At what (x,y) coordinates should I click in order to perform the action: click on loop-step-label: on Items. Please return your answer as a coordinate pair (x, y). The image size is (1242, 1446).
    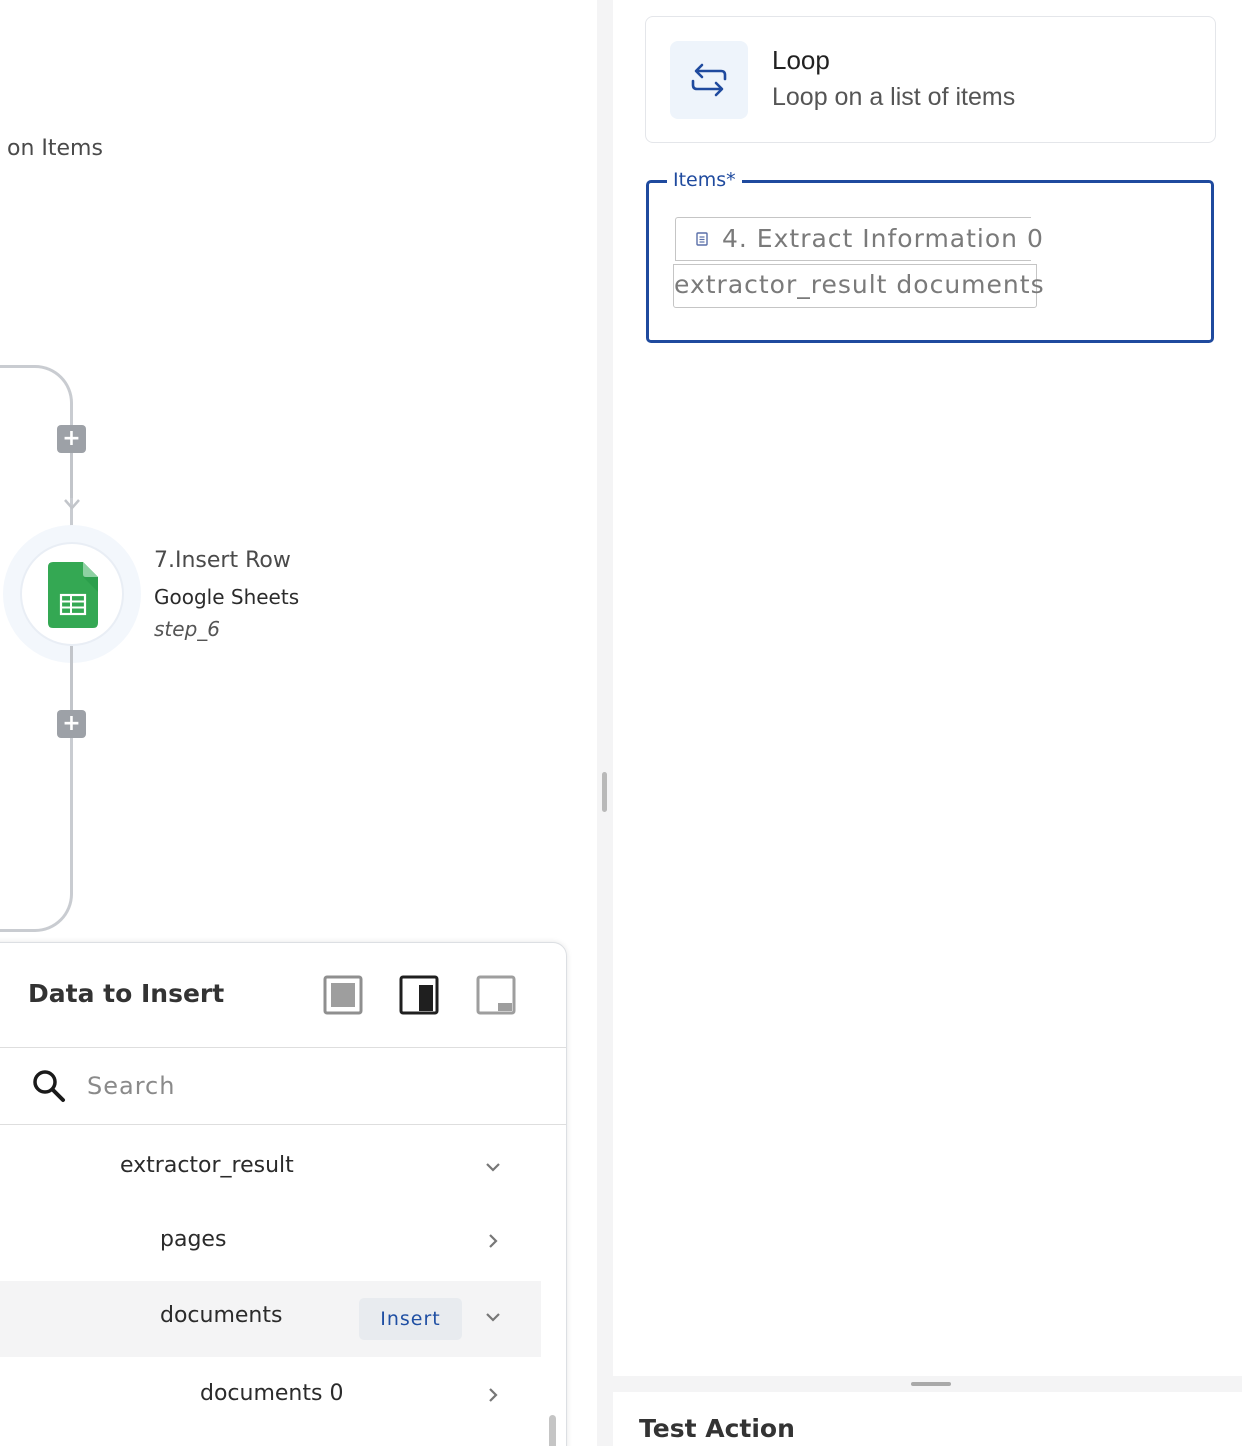
    Looking at the image, I should click on (55, 148).